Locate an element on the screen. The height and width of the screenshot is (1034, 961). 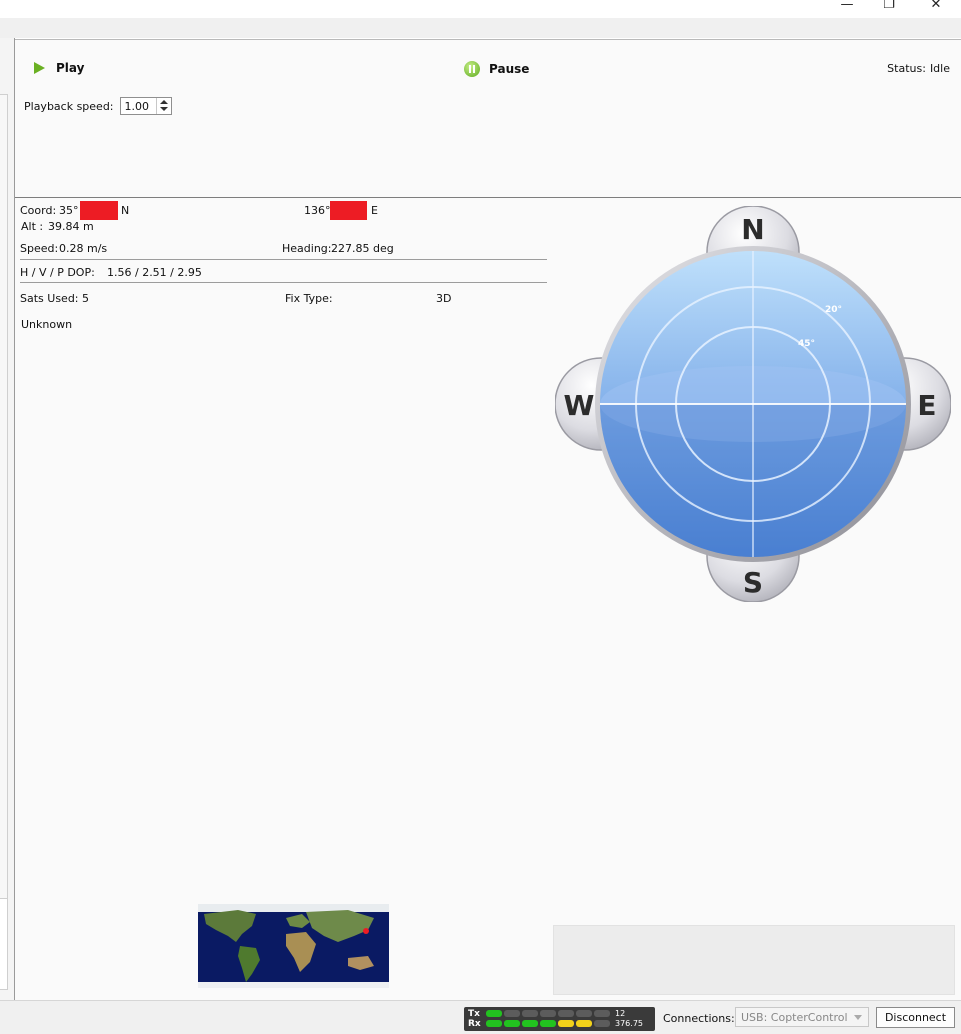
connection-dropdown: USB: CopterControl is located at coordinates (802, 1017).